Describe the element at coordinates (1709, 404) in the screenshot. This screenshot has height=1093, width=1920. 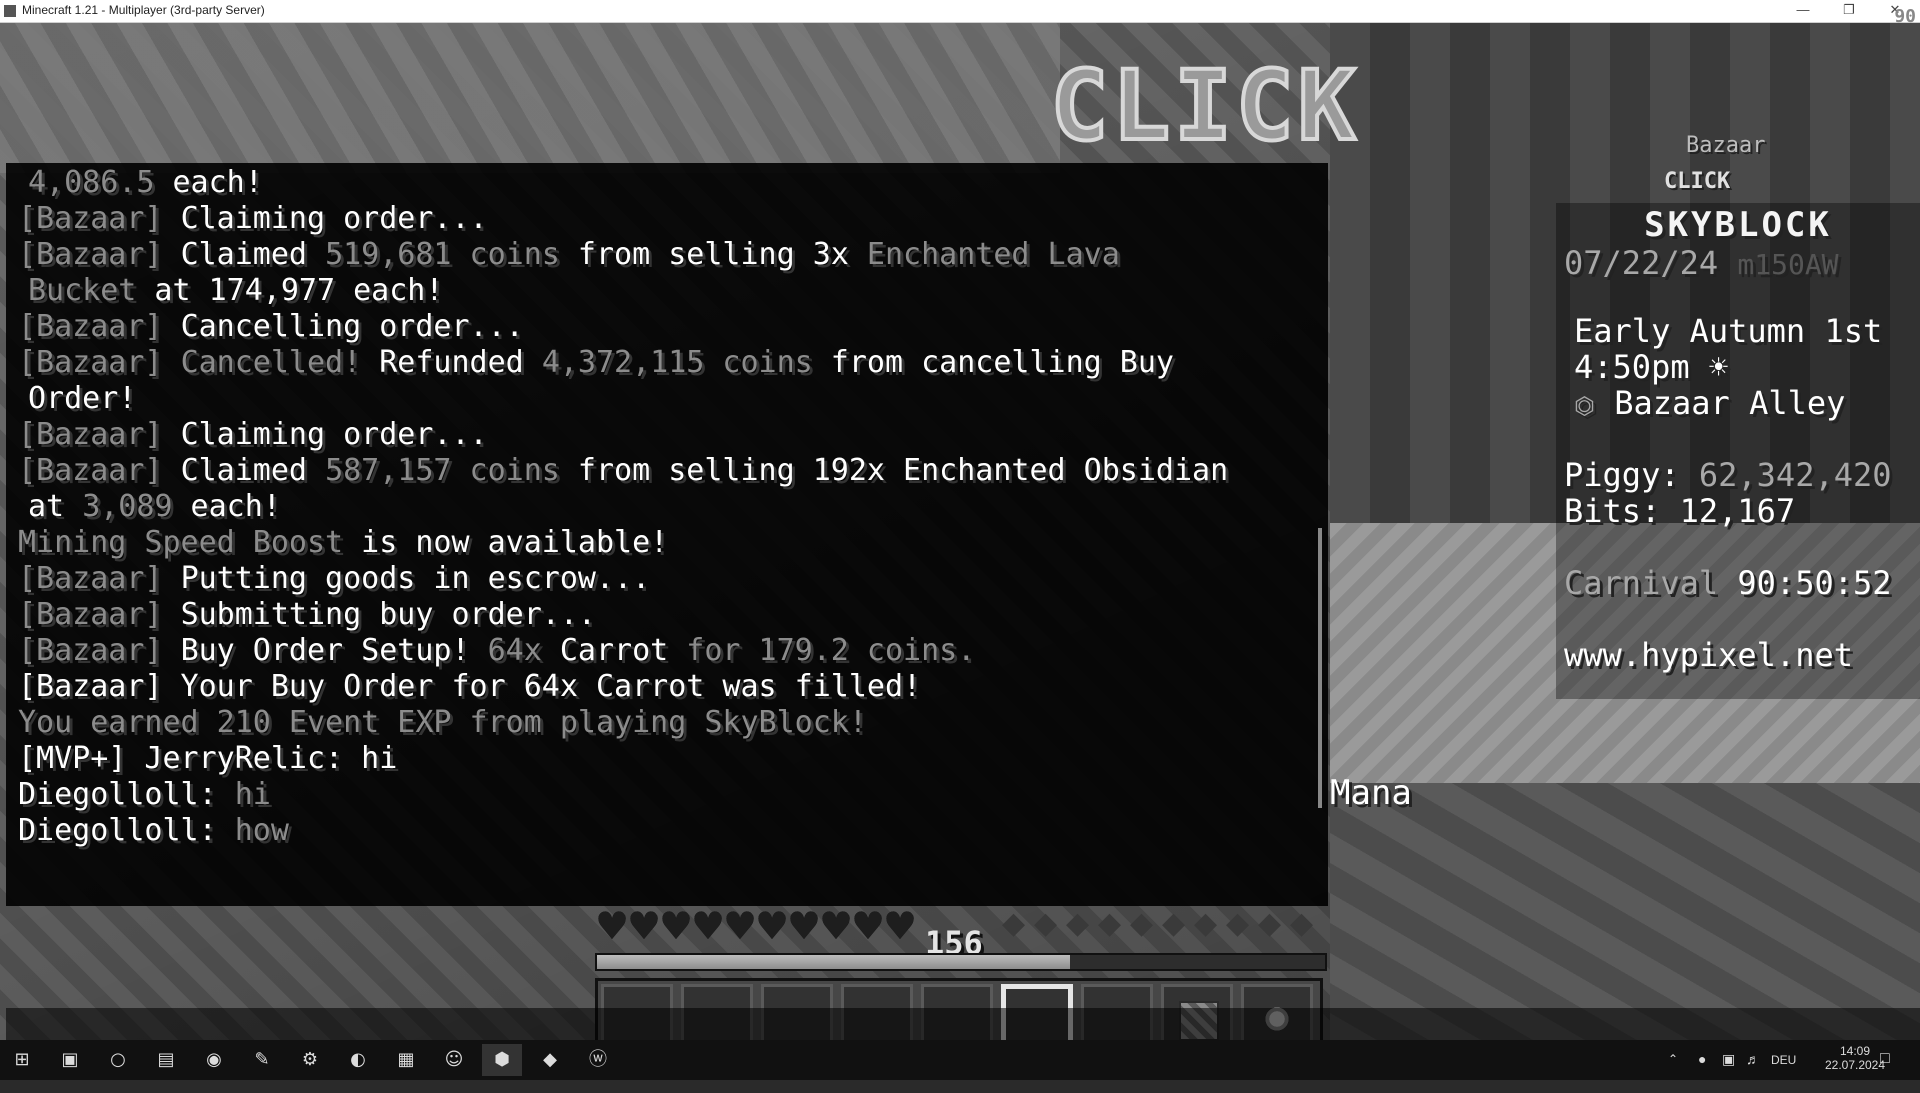
I see `scoreboard-location-line: ⏣ Bazaar Alley` at that location.